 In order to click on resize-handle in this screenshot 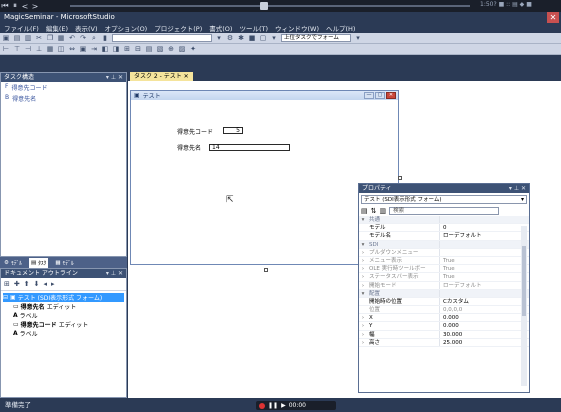, I will do `click(266, 270)`.